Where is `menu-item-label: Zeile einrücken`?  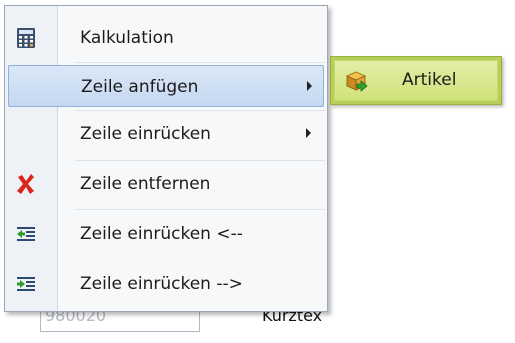
menu-item-label: Zeile einrücken is located at coordinates (145, 134).